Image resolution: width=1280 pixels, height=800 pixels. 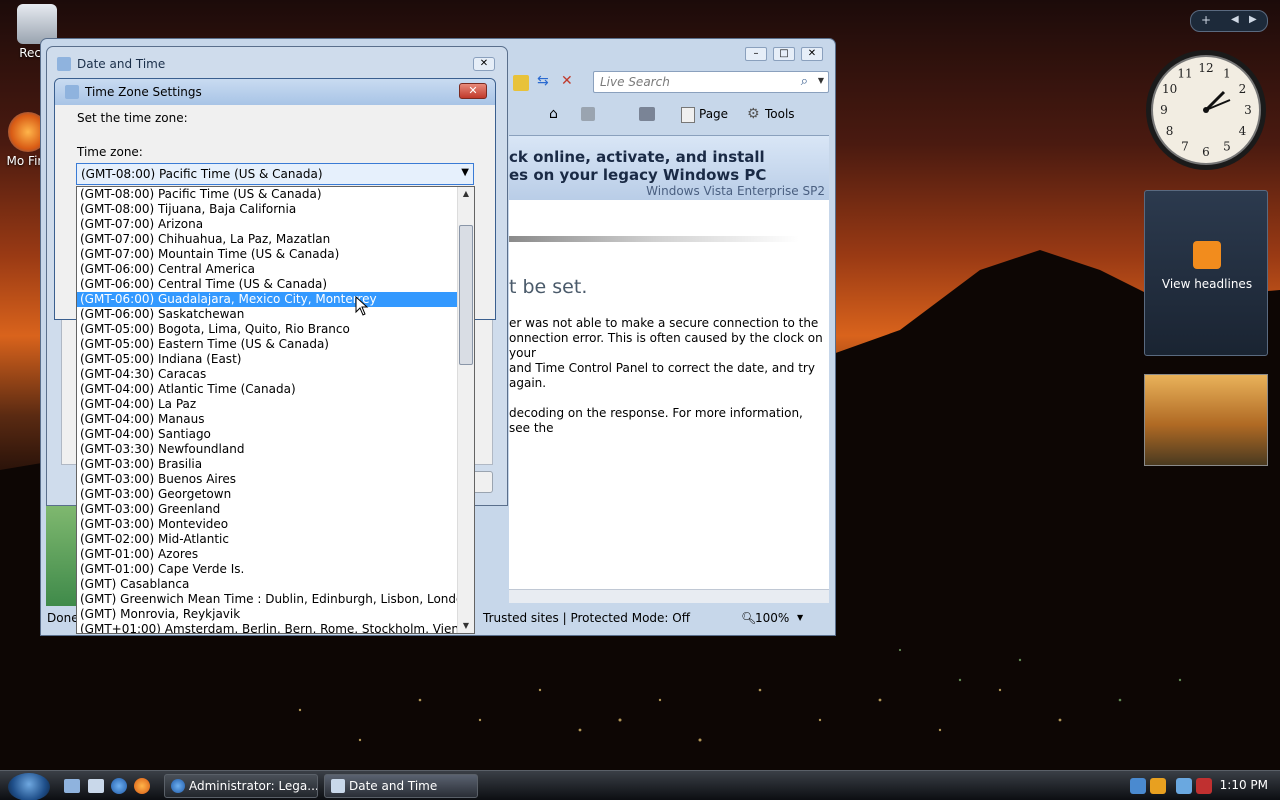 What do you see at coordinates (521, 83) in the screenshot?
I see `lock-icon` at bounding box center [521, 83].